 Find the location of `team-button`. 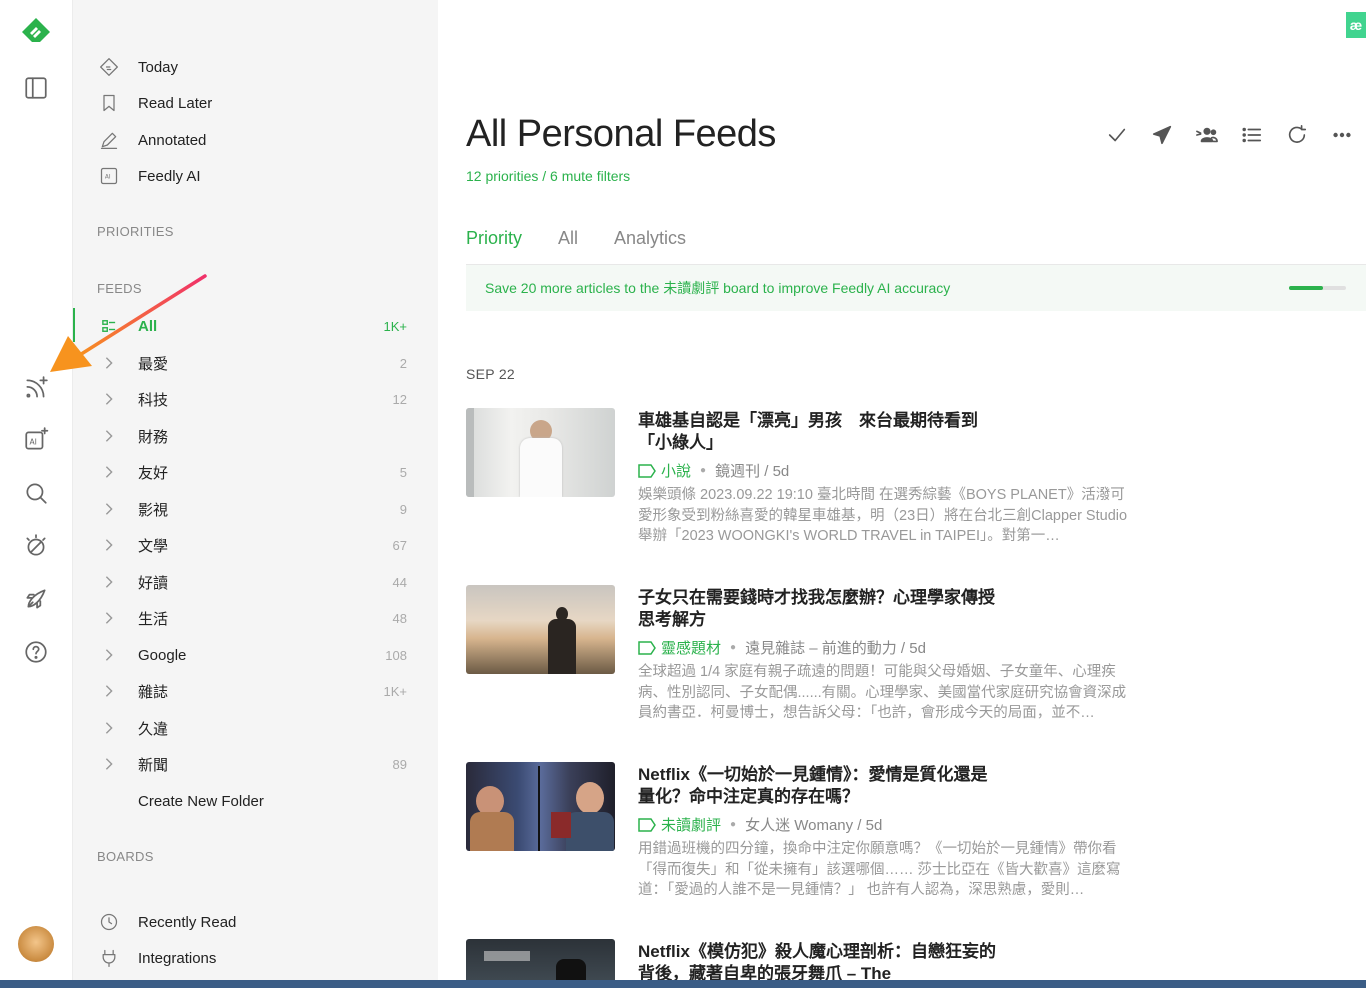

team-button is located at coordinates (1207, 135).